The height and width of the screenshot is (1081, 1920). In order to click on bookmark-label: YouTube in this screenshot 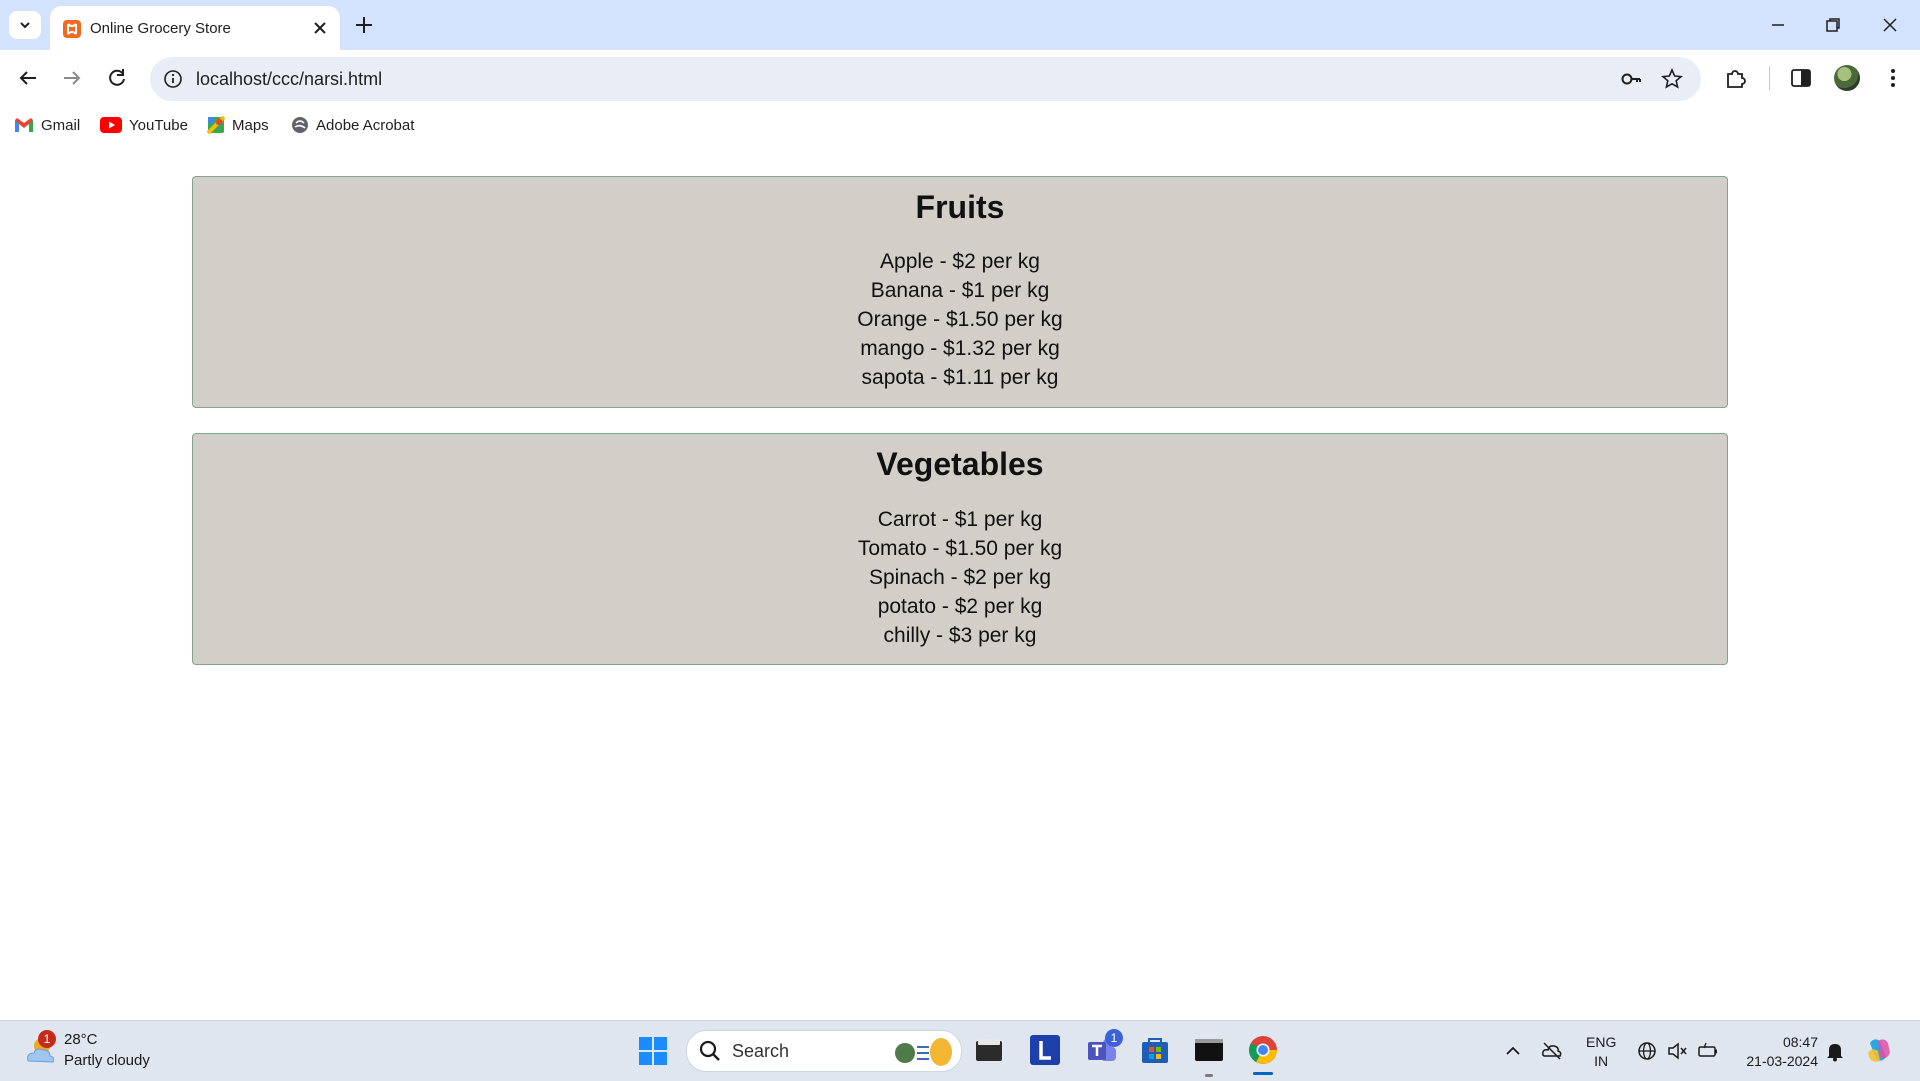, I will do `click(158, 125)`.